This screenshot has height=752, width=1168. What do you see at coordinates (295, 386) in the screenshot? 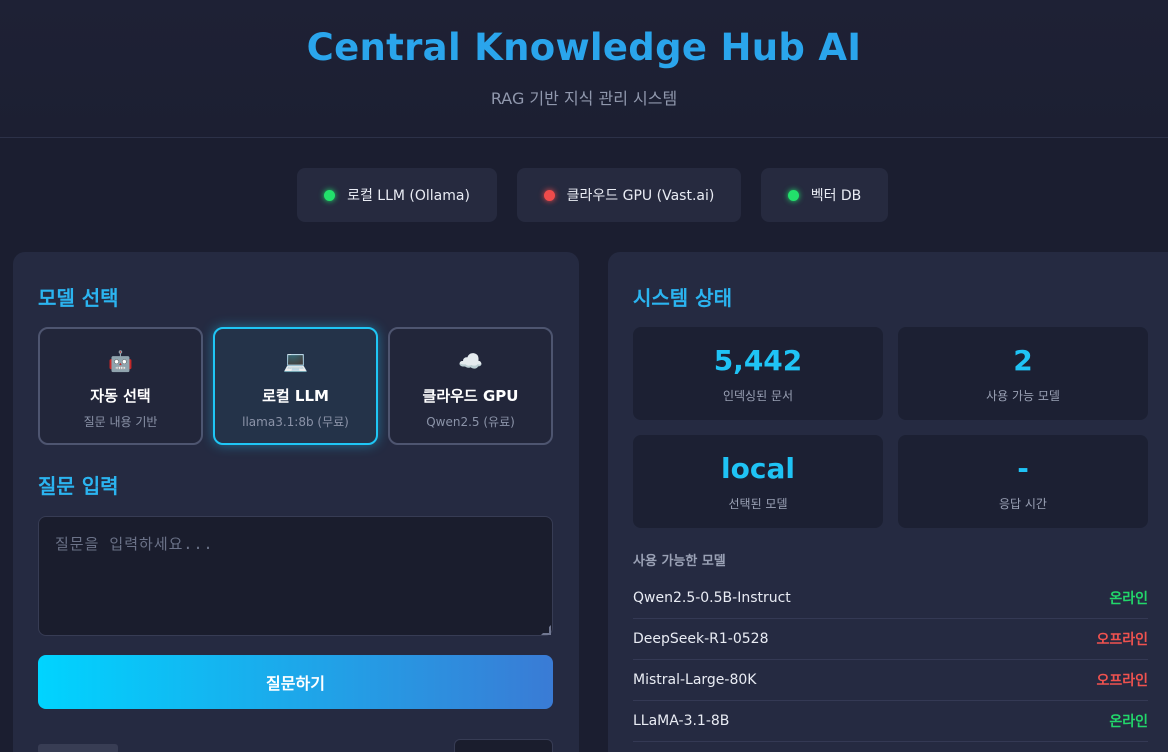
I see `model-option-local: 💻 로컬 LLM llama3.1:8b (무료)` at bounding box center [295, 386].